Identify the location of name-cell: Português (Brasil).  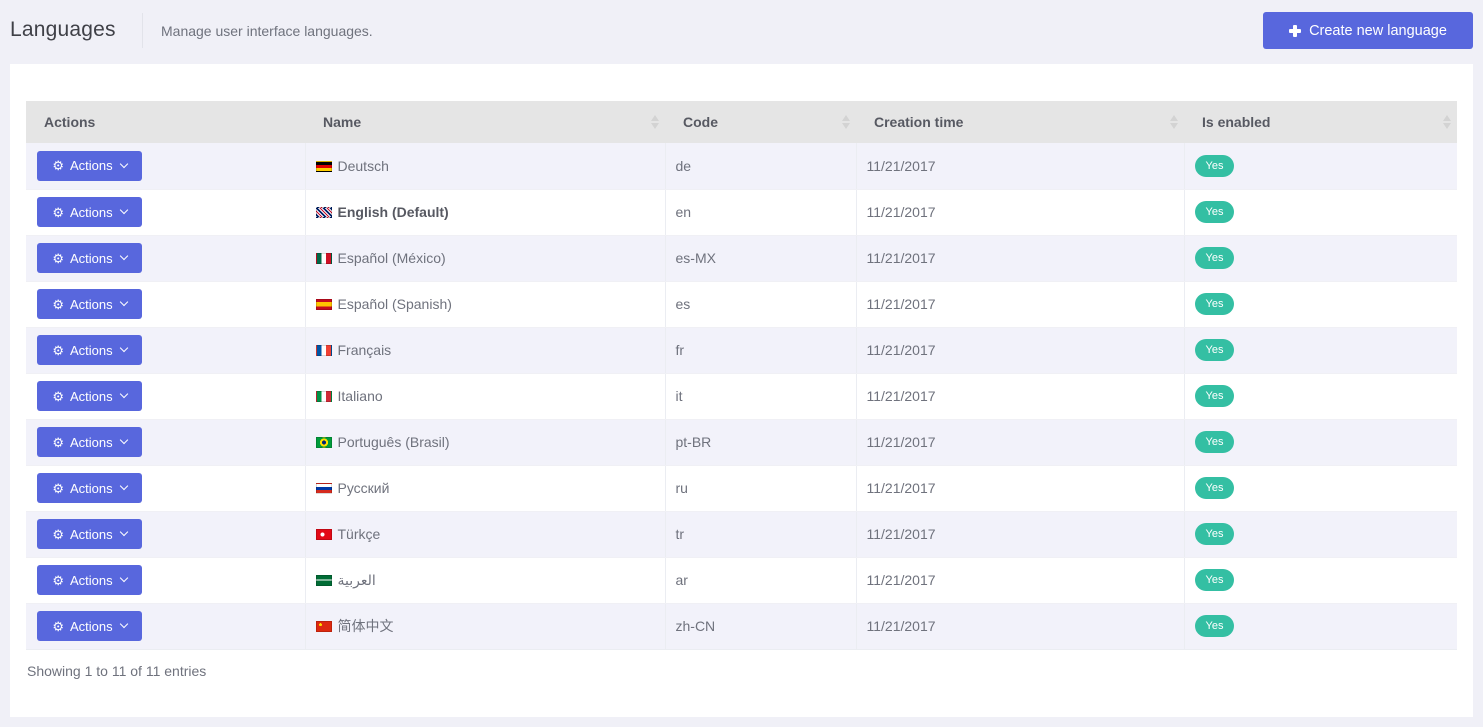
(484, 442).